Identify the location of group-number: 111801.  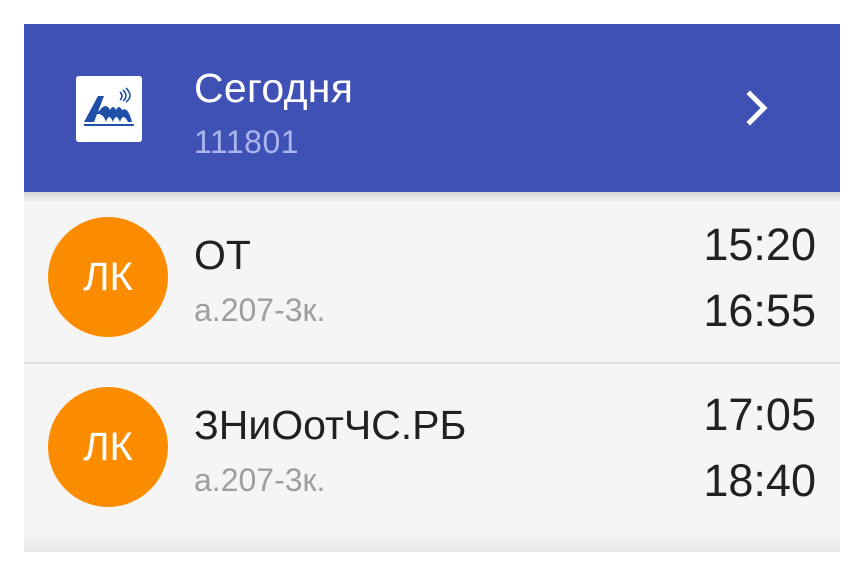
(247, 142).